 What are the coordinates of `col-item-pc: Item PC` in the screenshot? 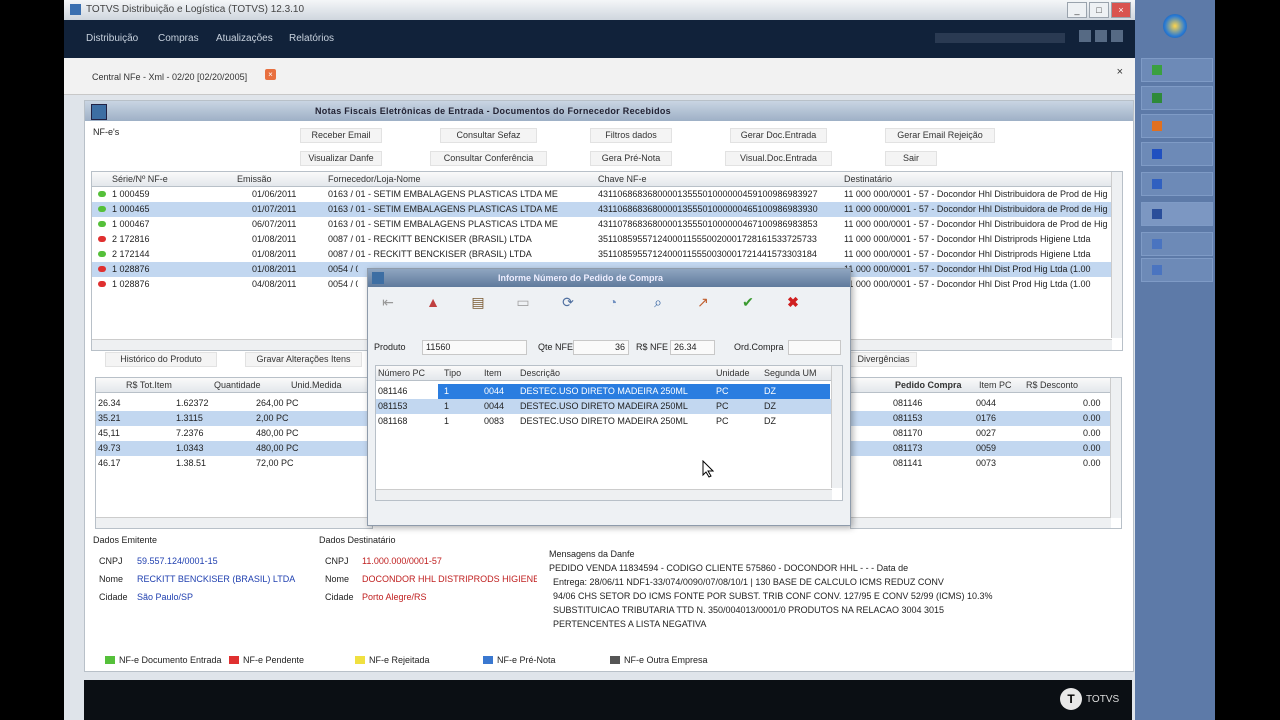 It's located at (995, 385).